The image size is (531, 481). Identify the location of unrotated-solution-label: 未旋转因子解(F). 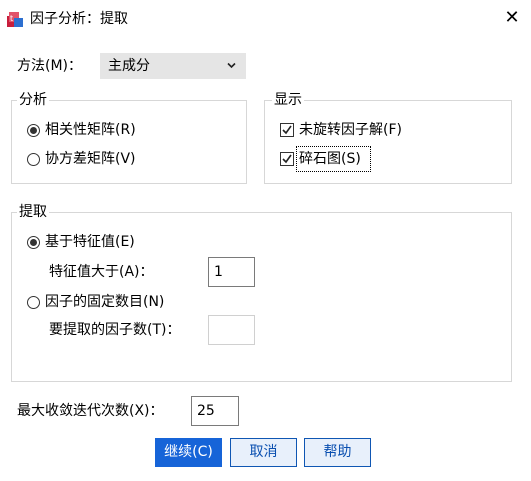
(350, 130).